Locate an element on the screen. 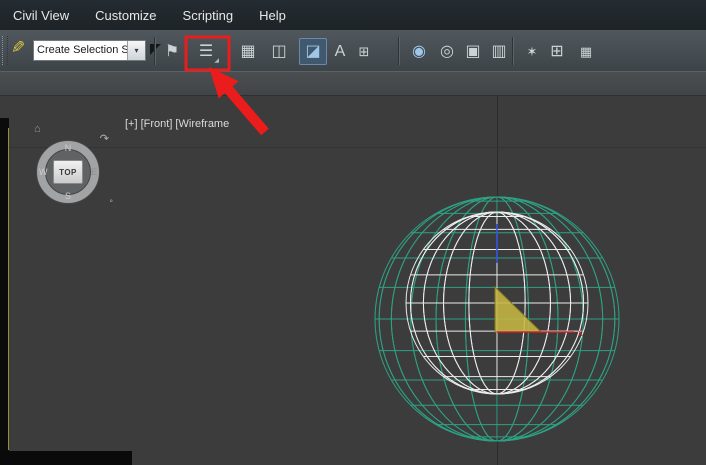 The image size is (706, 465). menu-help: Help is located at coordinates (272, 15).